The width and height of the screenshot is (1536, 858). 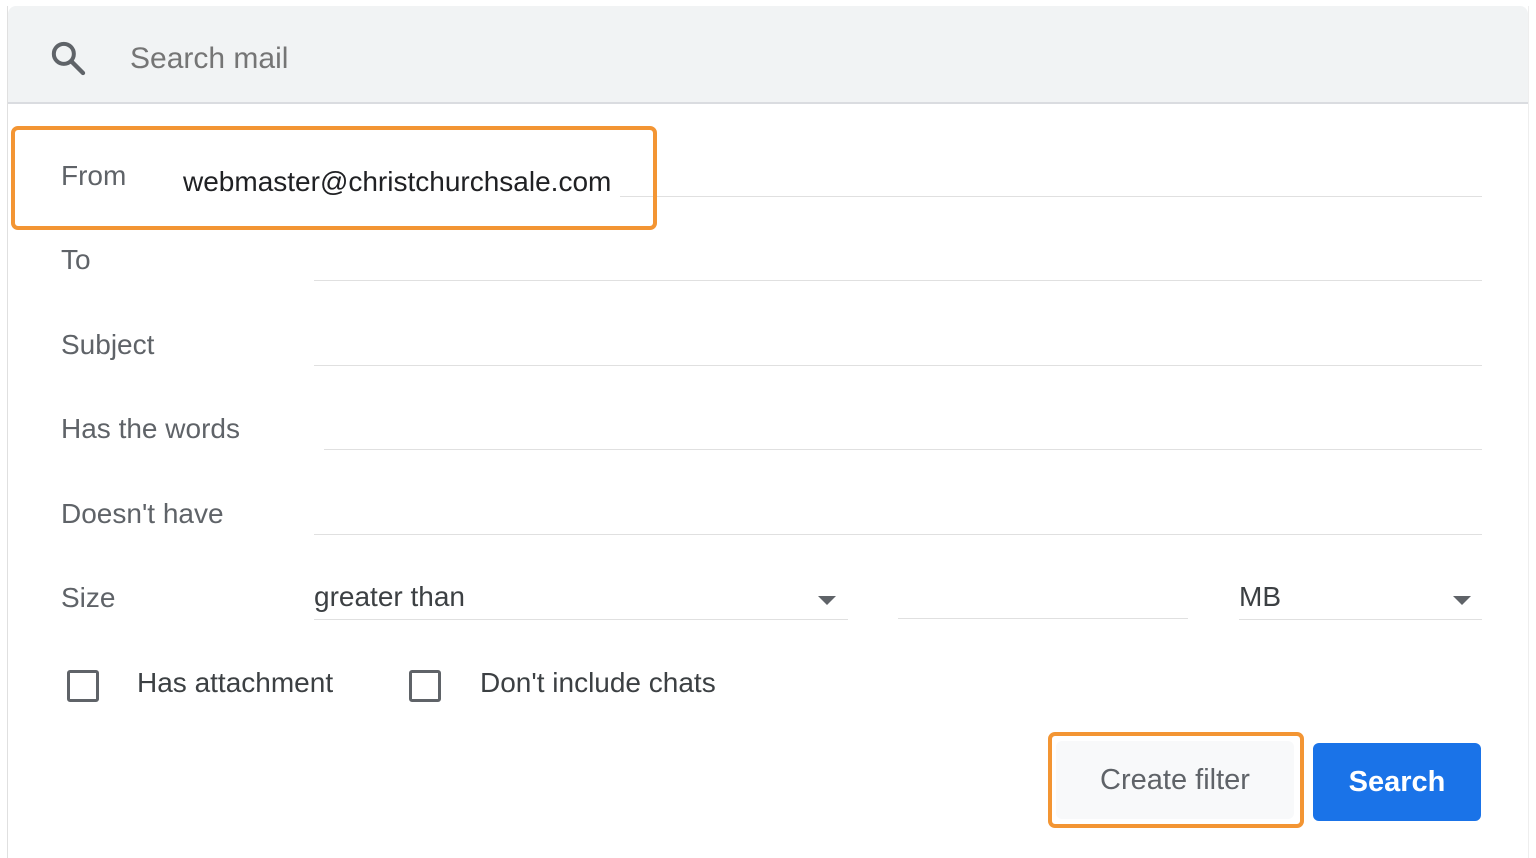 What do you see at coordinates (94, 175) in the screenshot?
I see `from-label: From` at bounding box center [94, 175].